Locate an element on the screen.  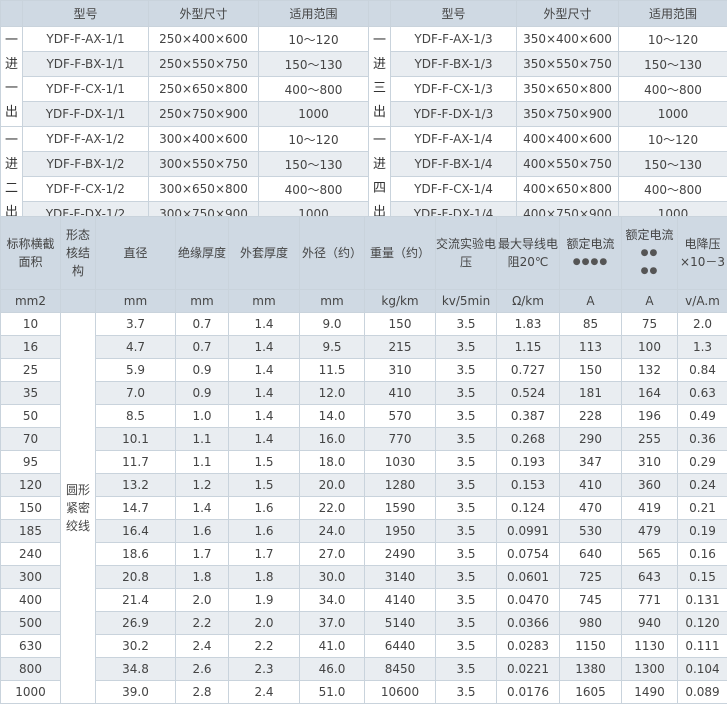
cable-cell: 37.0 is located at coordinates (332, 623).